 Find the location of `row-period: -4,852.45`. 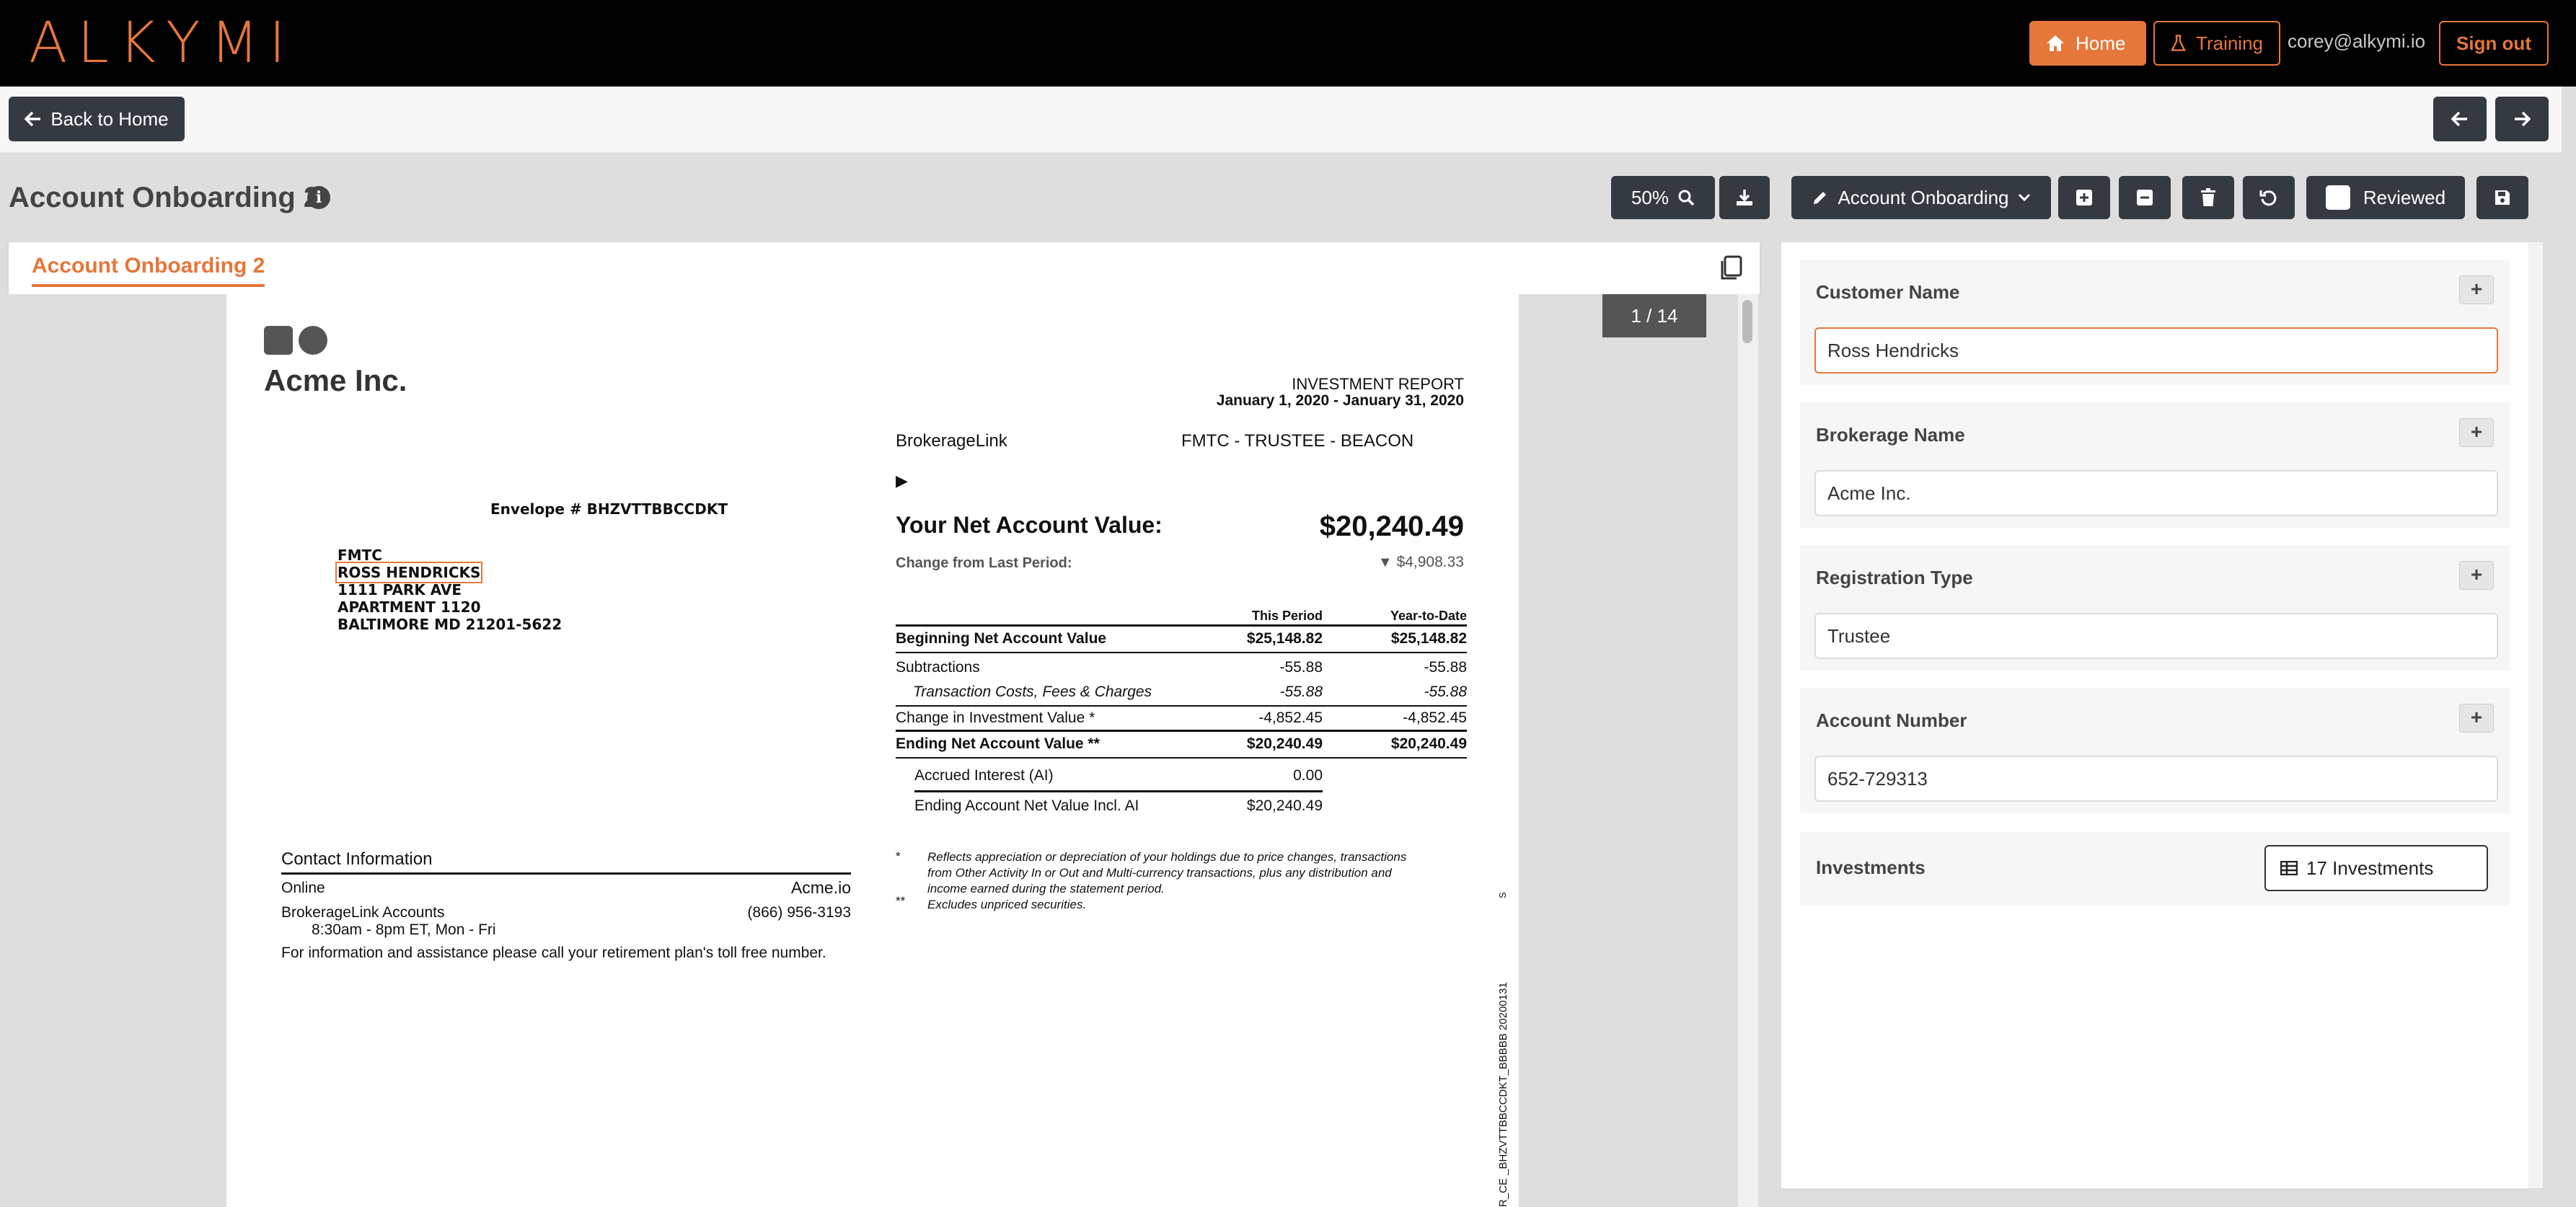

row-period: -4,852.45 is located at coordinates (1272, 718).